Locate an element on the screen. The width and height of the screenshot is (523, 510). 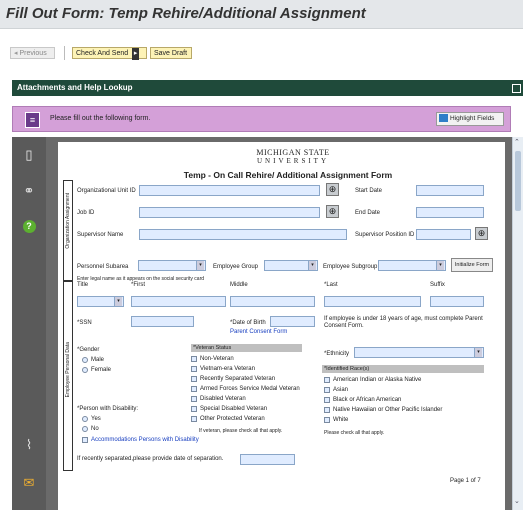
veteran-option-label: Other Protected Veteran is located at coordinates (232, 419).